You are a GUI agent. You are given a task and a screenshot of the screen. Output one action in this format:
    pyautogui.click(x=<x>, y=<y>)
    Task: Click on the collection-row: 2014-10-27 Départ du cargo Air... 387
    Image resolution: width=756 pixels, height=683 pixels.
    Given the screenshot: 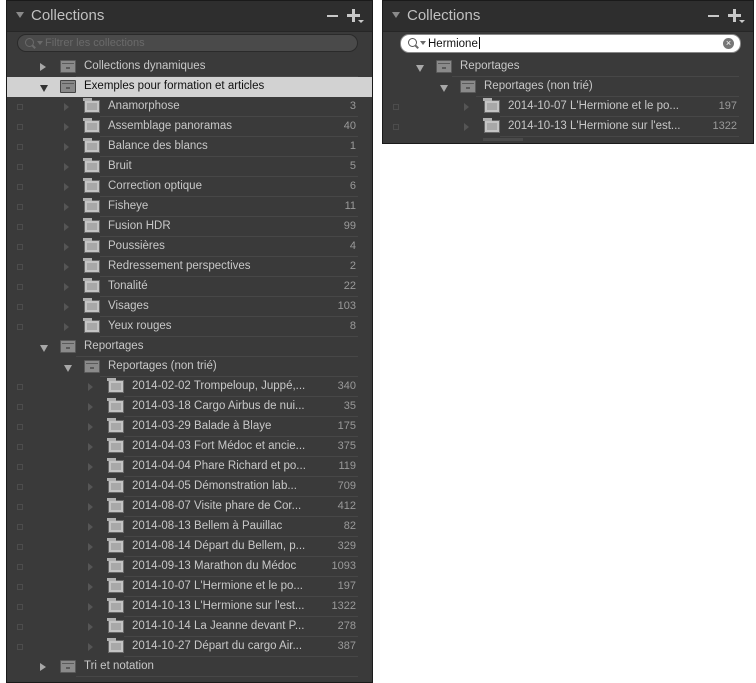 What is the action you would take?
    pyautogui.click(x=189, y=647)
    